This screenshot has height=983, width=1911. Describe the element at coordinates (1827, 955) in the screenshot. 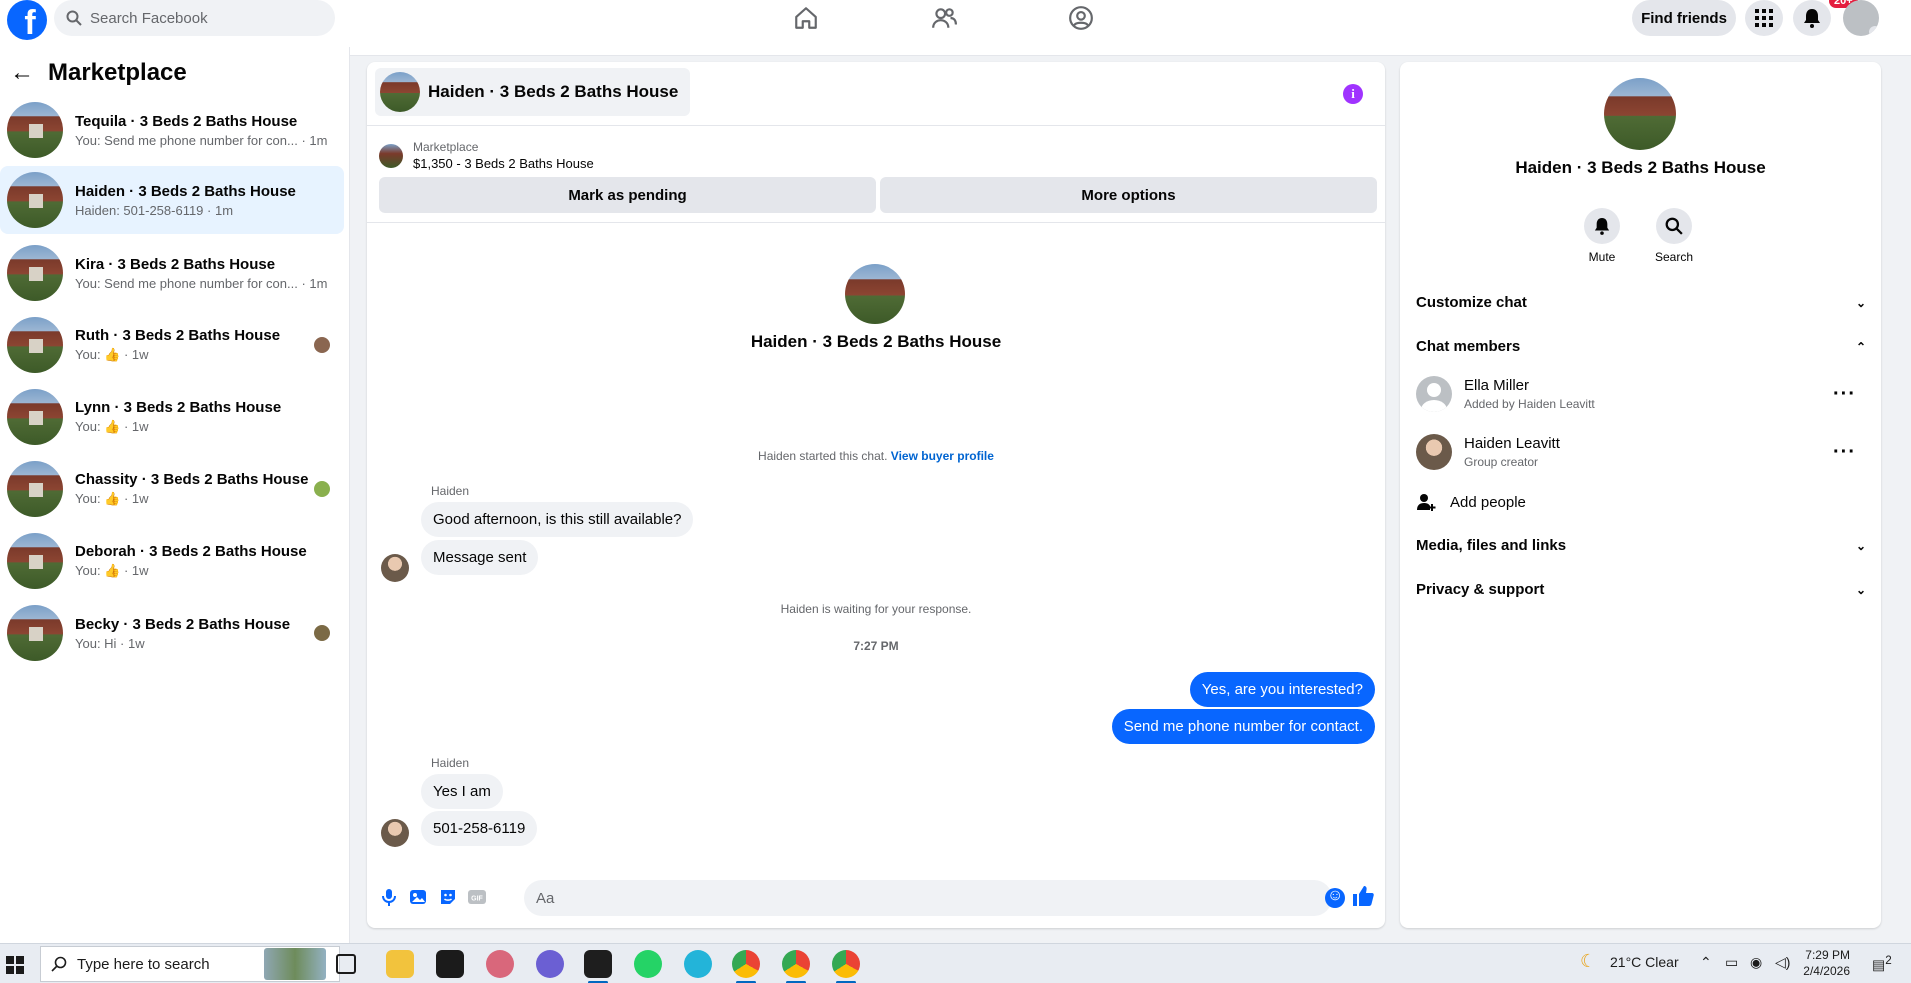

I see `clock-time: 7:29 PM` at that location.